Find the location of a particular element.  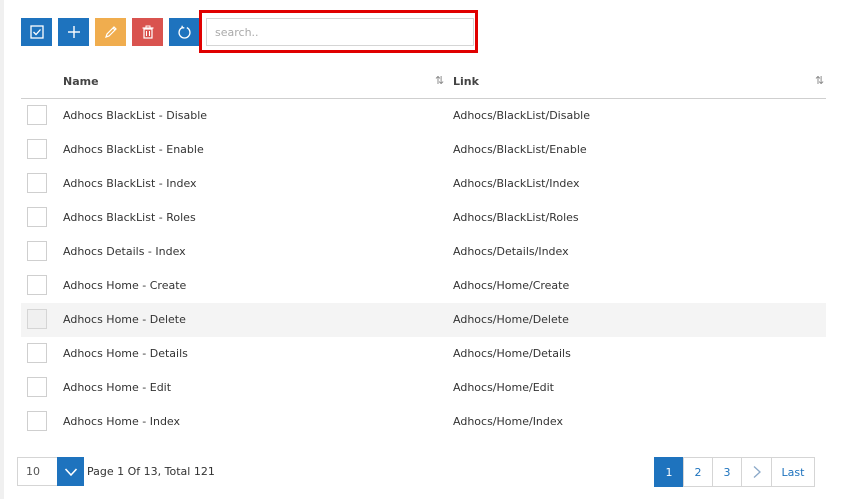

row-name: Adhocs Home - Delete is located at coordinates (124, 319).